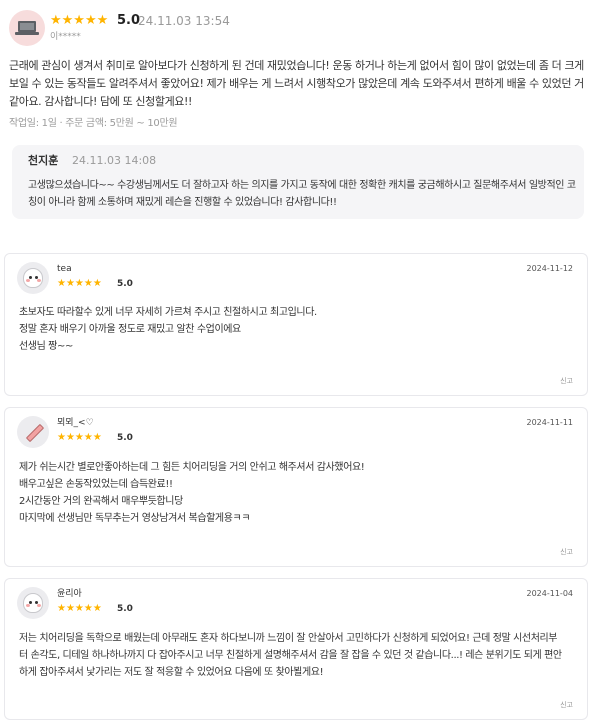  I want to click on laptop-icon, so click(27, 26).